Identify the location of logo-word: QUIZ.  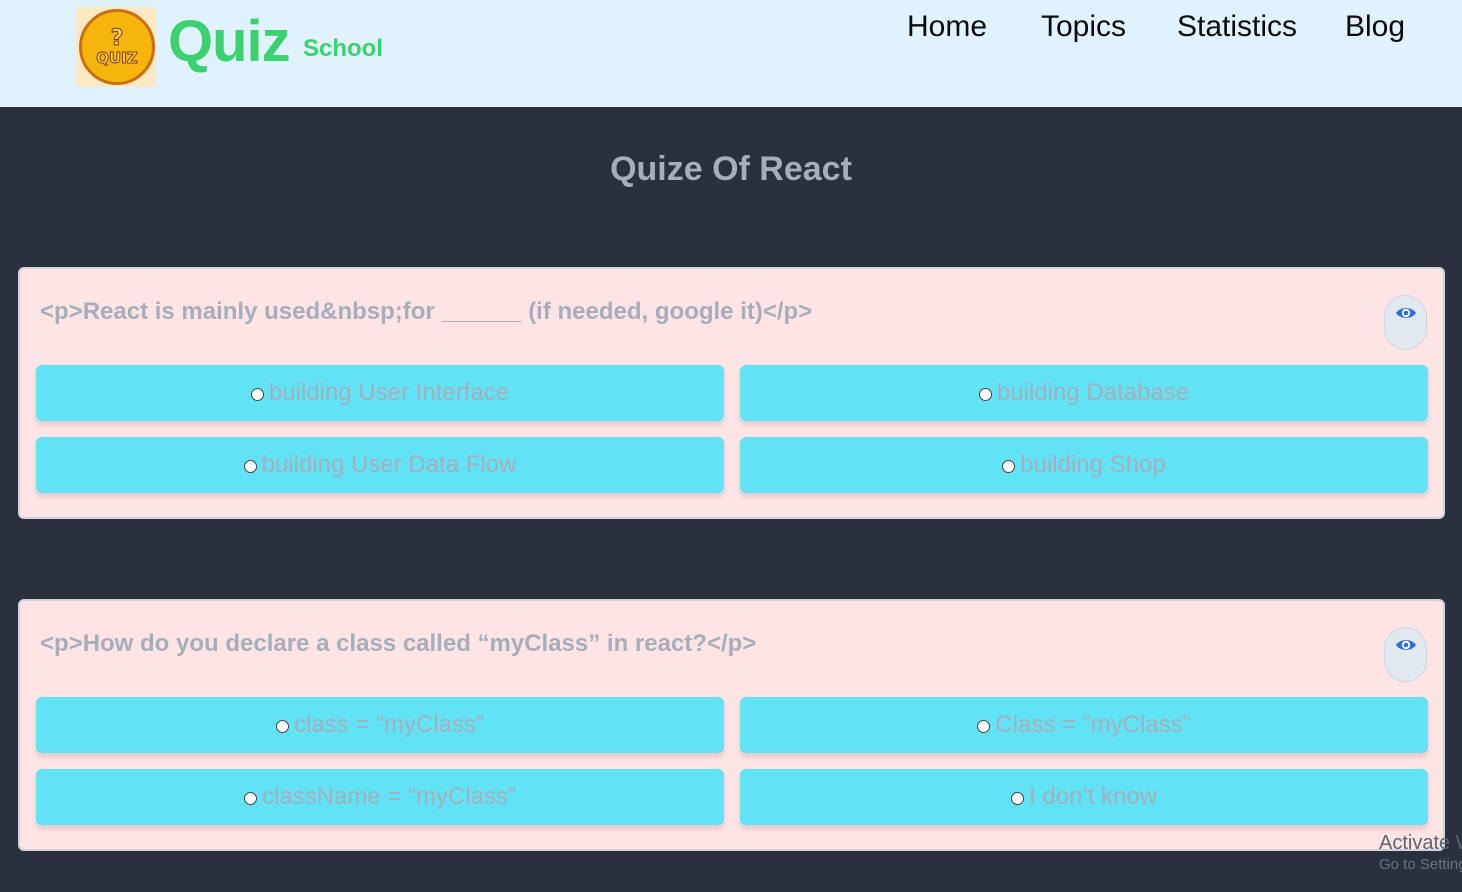
(117, 58).